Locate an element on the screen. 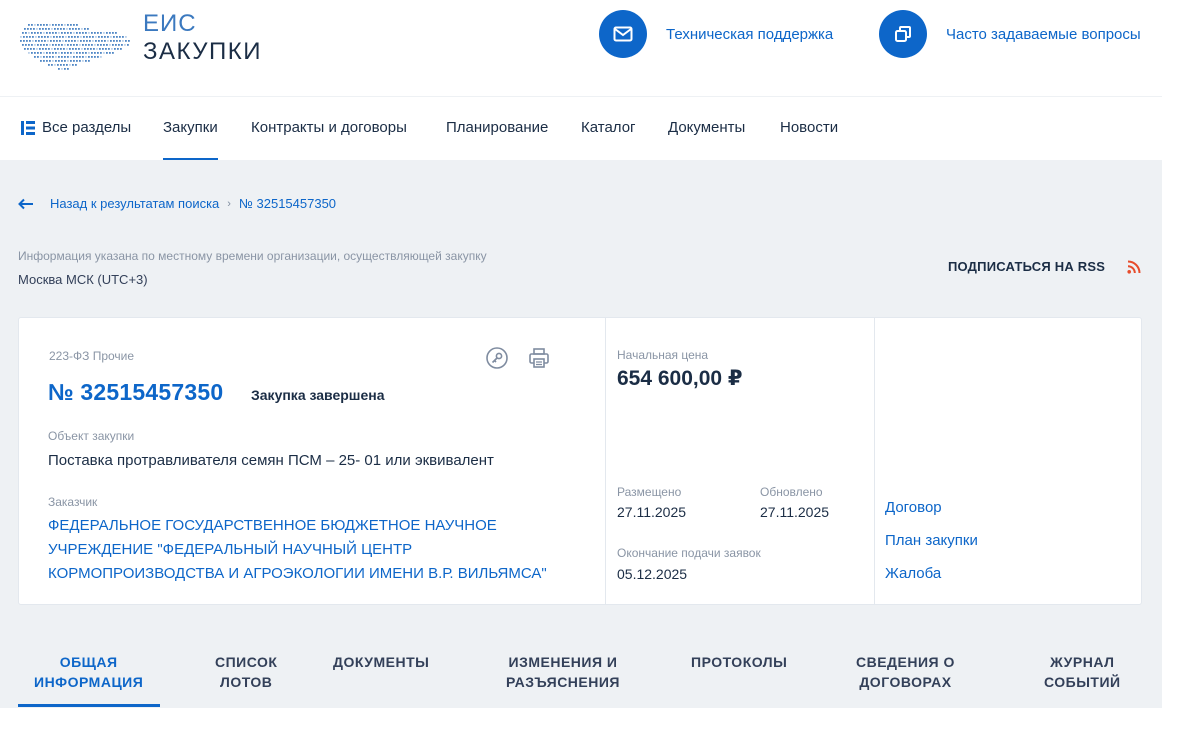  back-to-results-link: Назад к результатам поиска is located at coordinates (134, 203).